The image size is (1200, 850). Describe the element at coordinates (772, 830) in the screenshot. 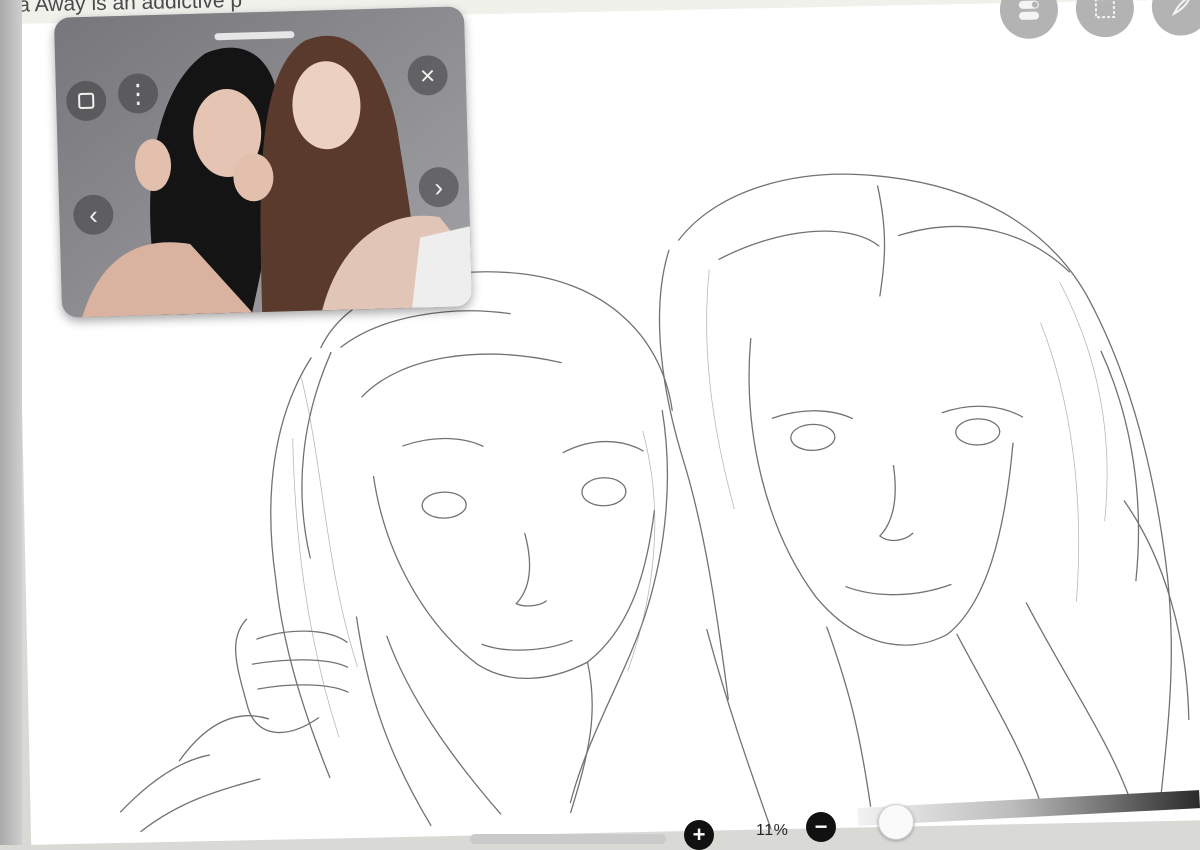

I see `zoom-level: 11%` at that location.